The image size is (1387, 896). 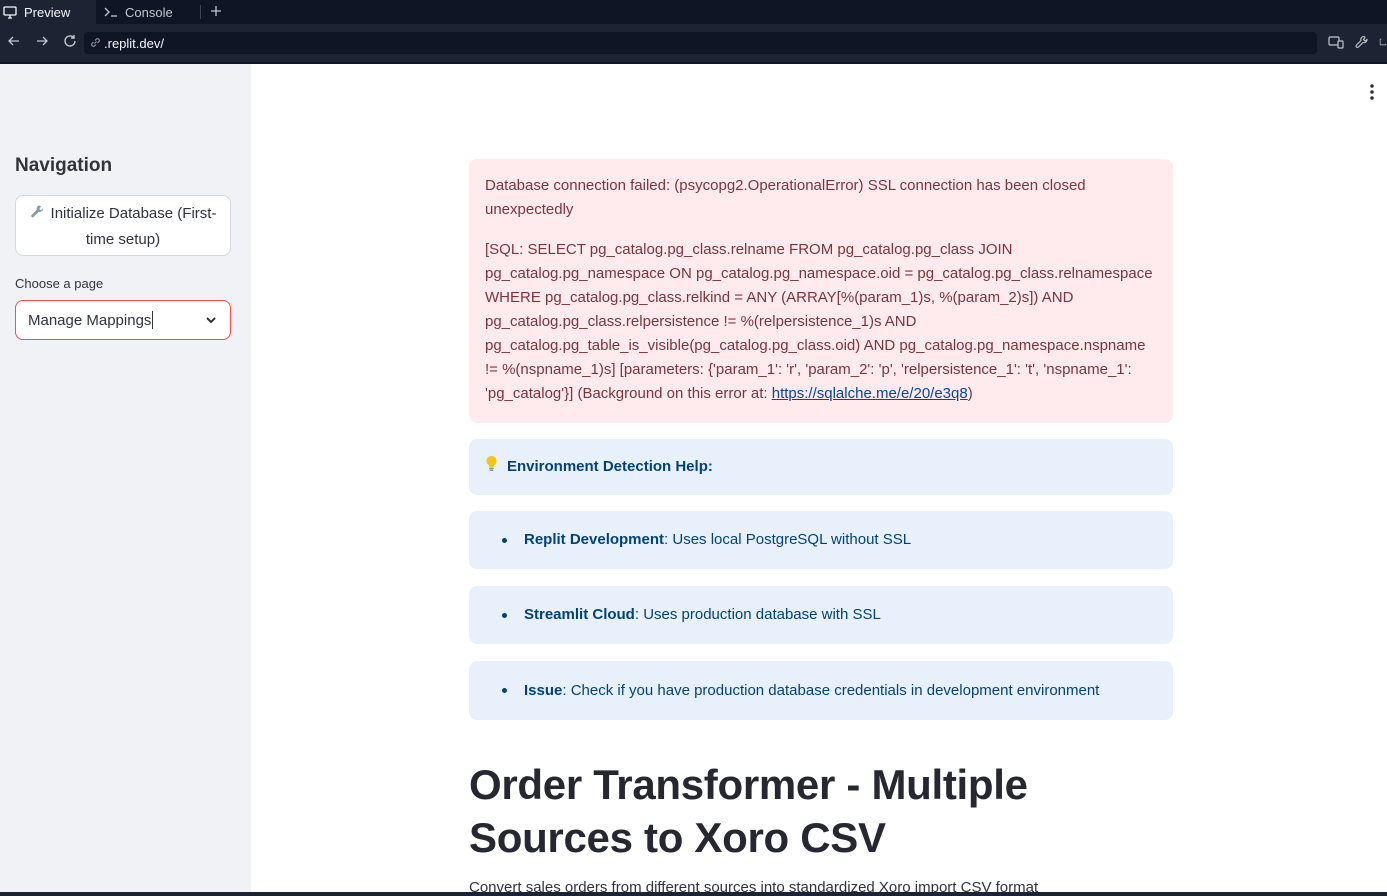 What do you see at coordinates (95, 43) in the screenshot?
I see `link-icon` at bounding box center [95, 43].